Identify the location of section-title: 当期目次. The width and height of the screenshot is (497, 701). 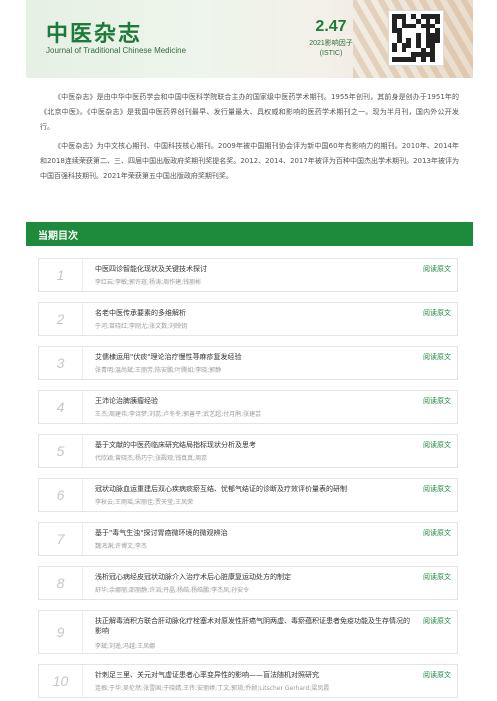
(58, 236).